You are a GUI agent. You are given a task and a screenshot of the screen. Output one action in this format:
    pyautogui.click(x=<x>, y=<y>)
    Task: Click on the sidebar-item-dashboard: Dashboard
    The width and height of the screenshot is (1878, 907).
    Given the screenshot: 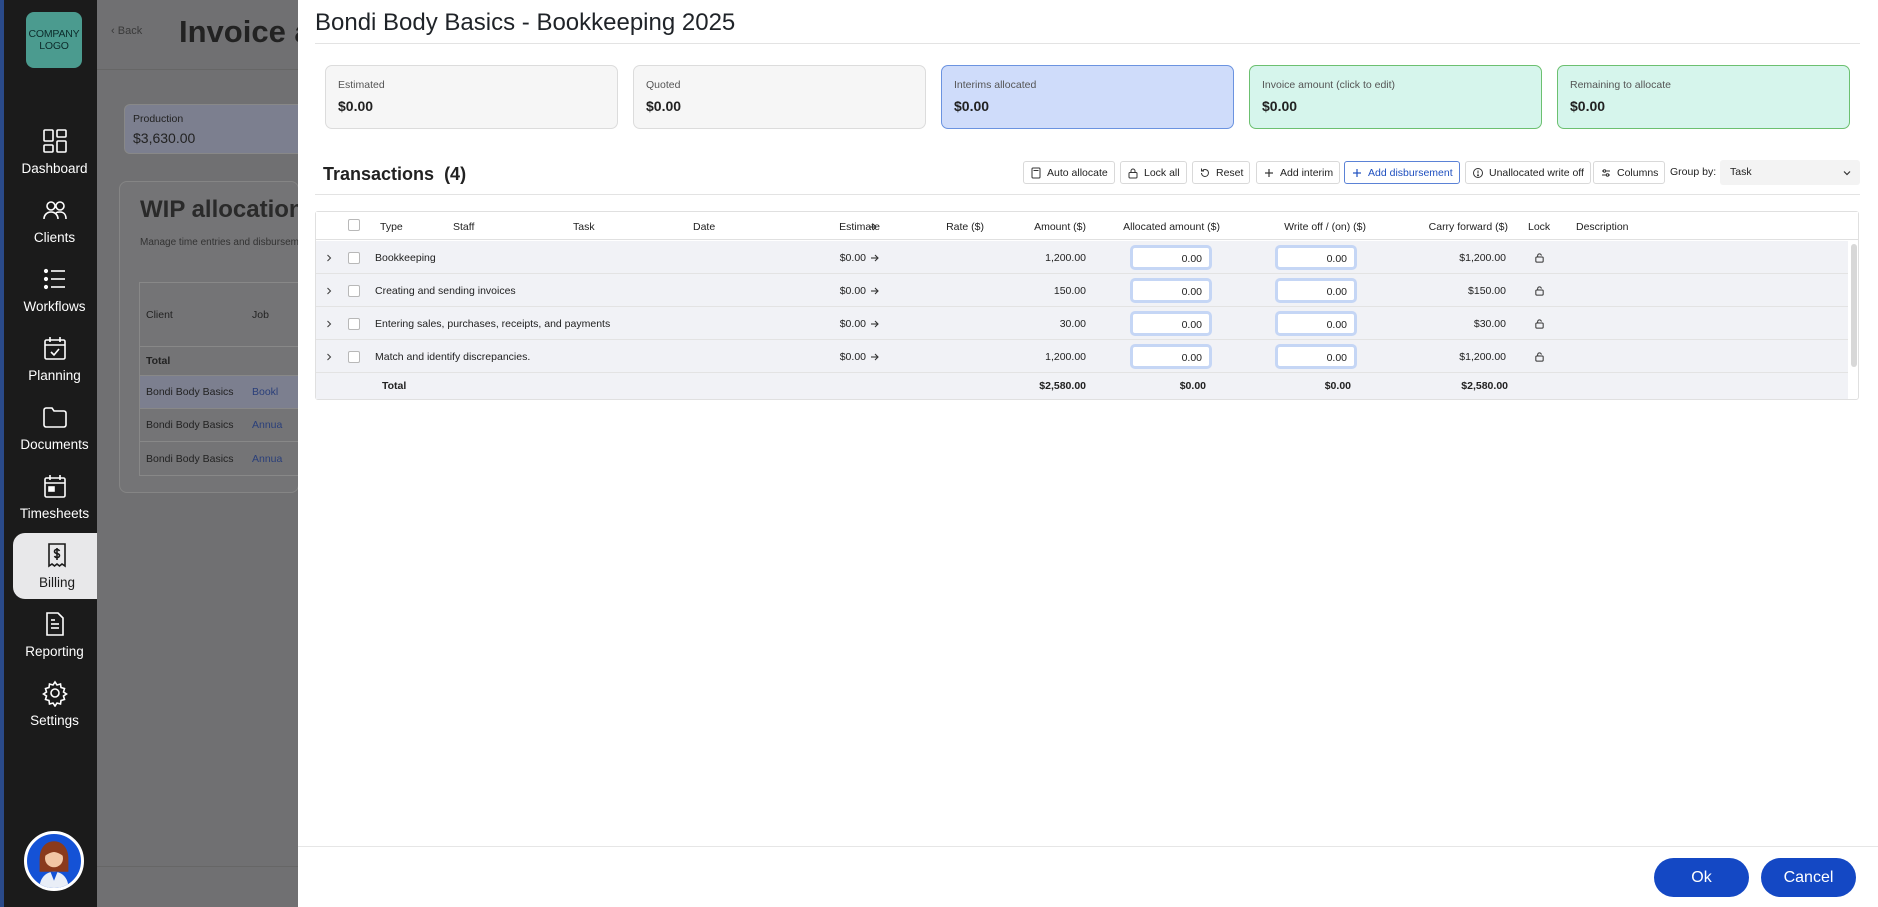 What is the action you would take?
    pyautogui.click(x=54, y=152)
    